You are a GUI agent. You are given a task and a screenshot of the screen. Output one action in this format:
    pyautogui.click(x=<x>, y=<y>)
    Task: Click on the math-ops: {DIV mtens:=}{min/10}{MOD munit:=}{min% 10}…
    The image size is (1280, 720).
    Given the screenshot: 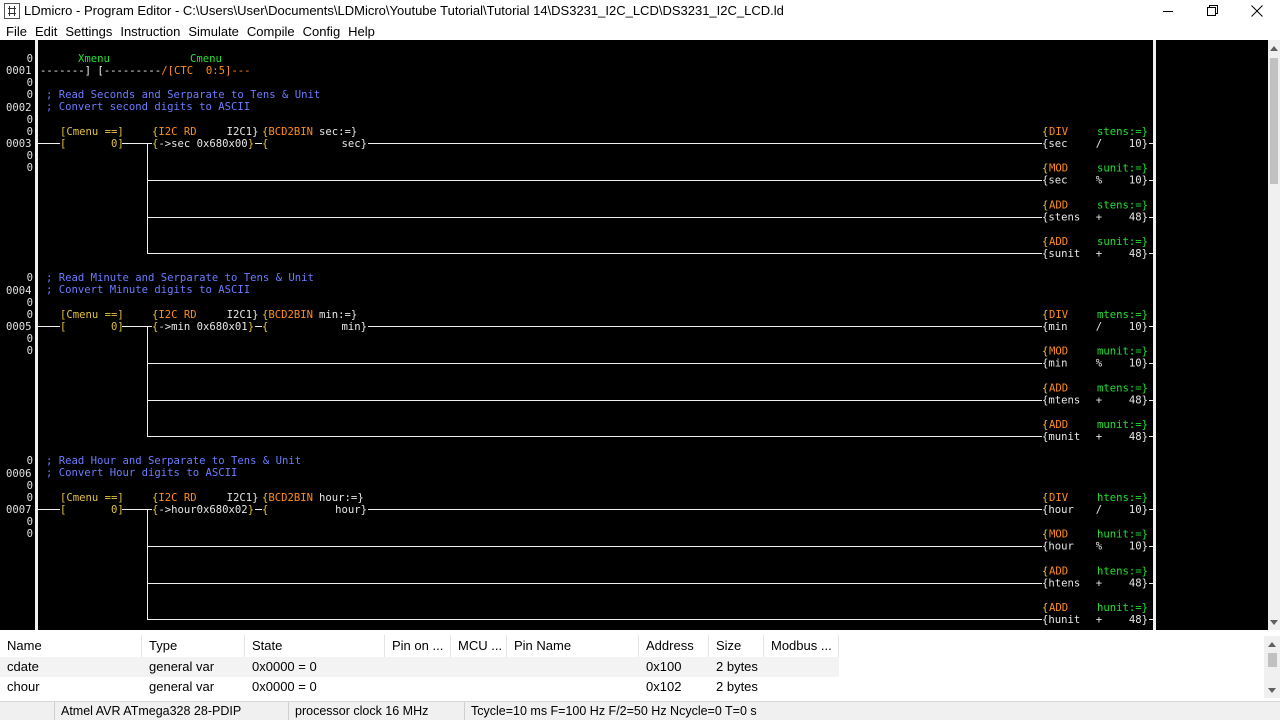 What is the action you would take?
    pyautogui.click(x=1095, y=376)
    